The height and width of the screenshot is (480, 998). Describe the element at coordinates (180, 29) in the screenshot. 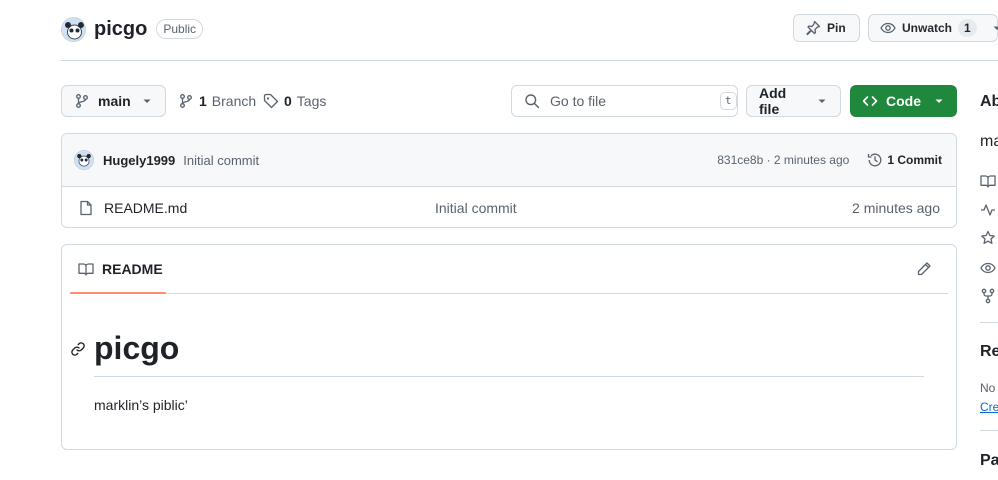

I see `visibility-badge: Public` at that location.